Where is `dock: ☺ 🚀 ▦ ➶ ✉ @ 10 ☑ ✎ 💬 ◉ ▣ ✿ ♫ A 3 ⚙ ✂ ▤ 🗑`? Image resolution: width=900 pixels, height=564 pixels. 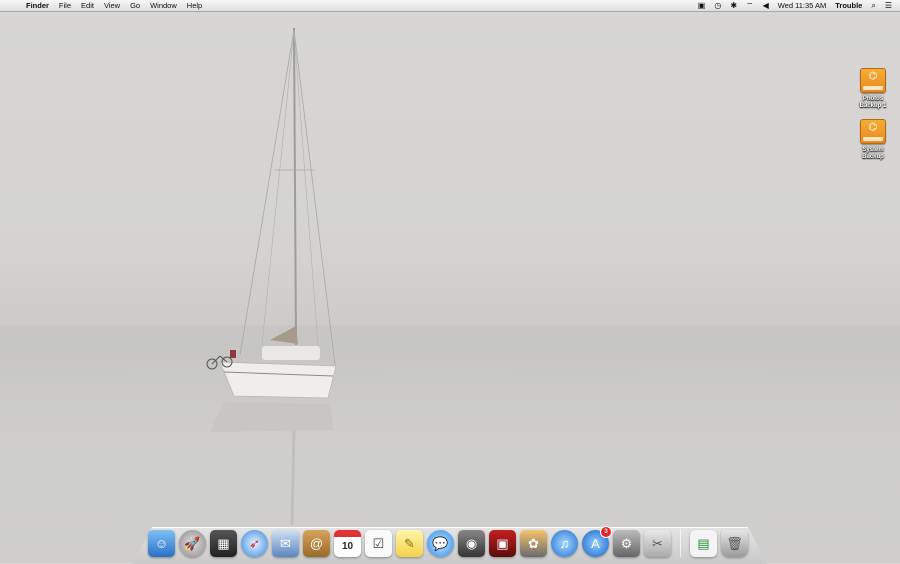 dock: ☺ 🚀 ▦ ➶ ✉ @ 10 ☑ ✎ 💬 ◉ ▣ ✿ ♫ A 3 ⚙ ✂ ▤ 🗑 is located at coordinates (448, 540).